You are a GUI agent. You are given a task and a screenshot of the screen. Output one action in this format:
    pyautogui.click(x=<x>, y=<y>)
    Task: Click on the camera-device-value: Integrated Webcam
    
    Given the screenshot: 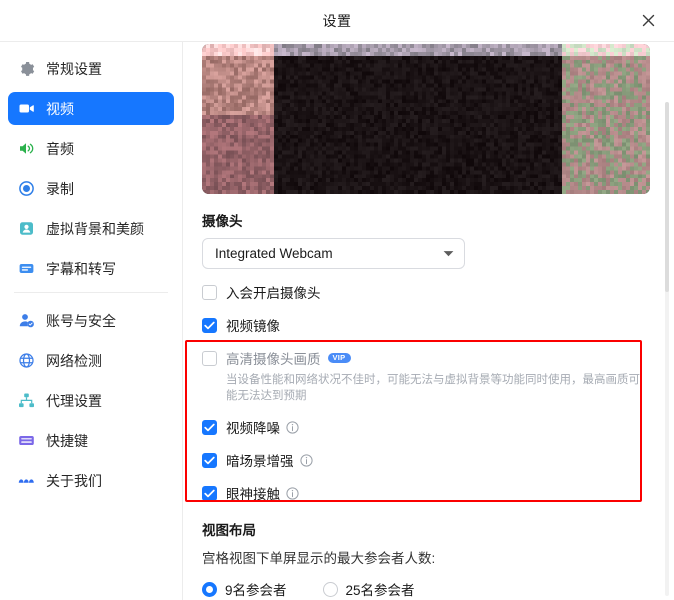 What is the action you would take?
    pyautogui.click(x=274, y=253)
    